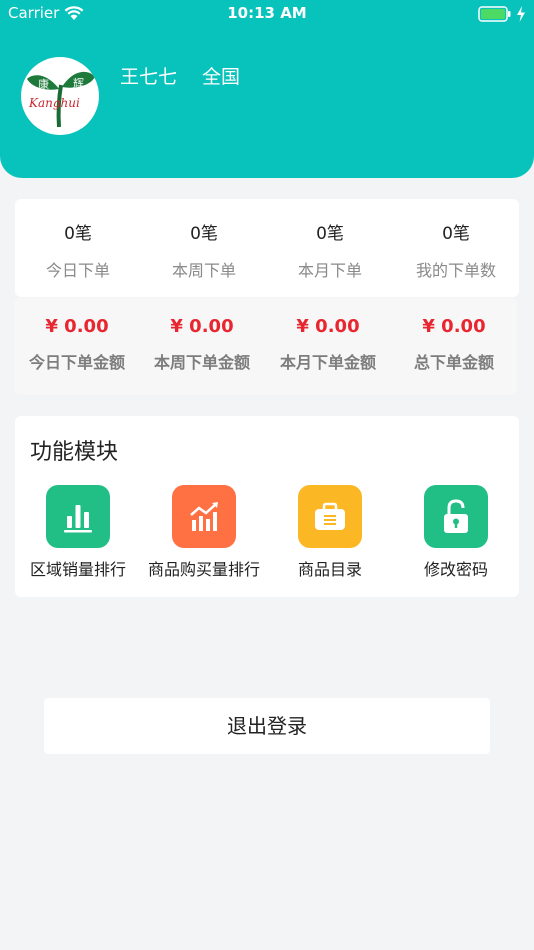 The width and height of the screenshot is (534, 950). What do you see at coordinates (221, 77) in the screenshot?
I see `user-region: 全国` at bounding box center [221, 77].